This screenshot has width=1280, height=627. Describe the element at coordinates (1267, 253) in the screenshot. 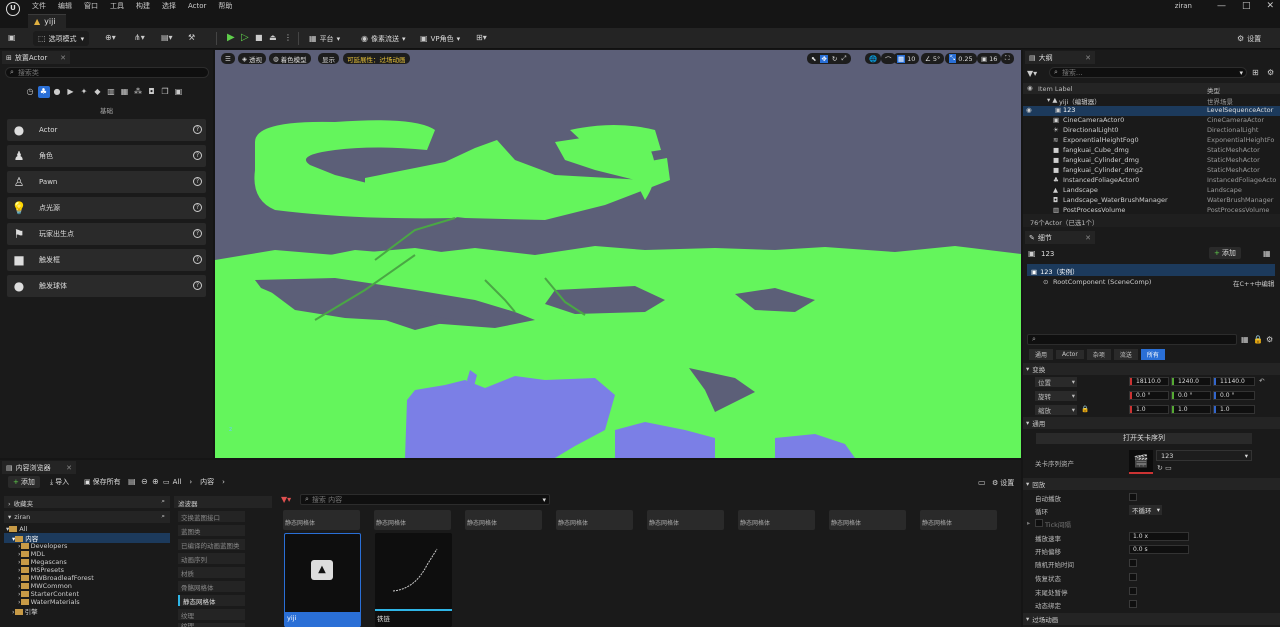

I see `blueprint-icon: ▦` at that location.